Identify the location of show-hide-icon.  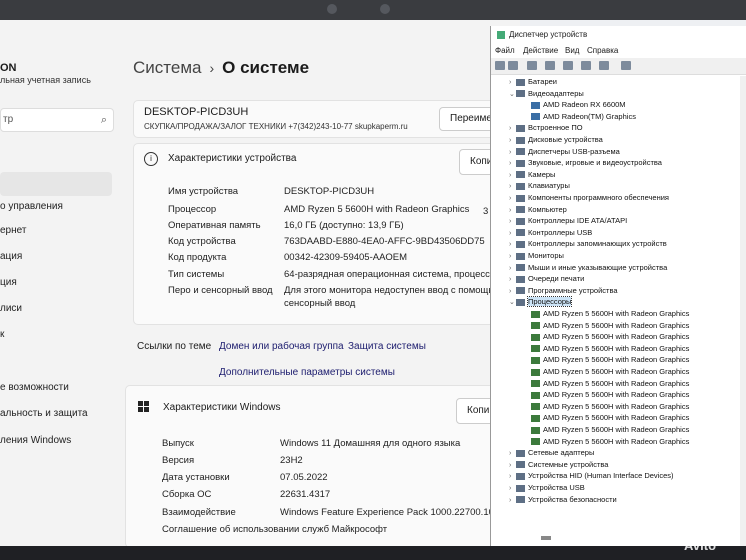
(550, 65).